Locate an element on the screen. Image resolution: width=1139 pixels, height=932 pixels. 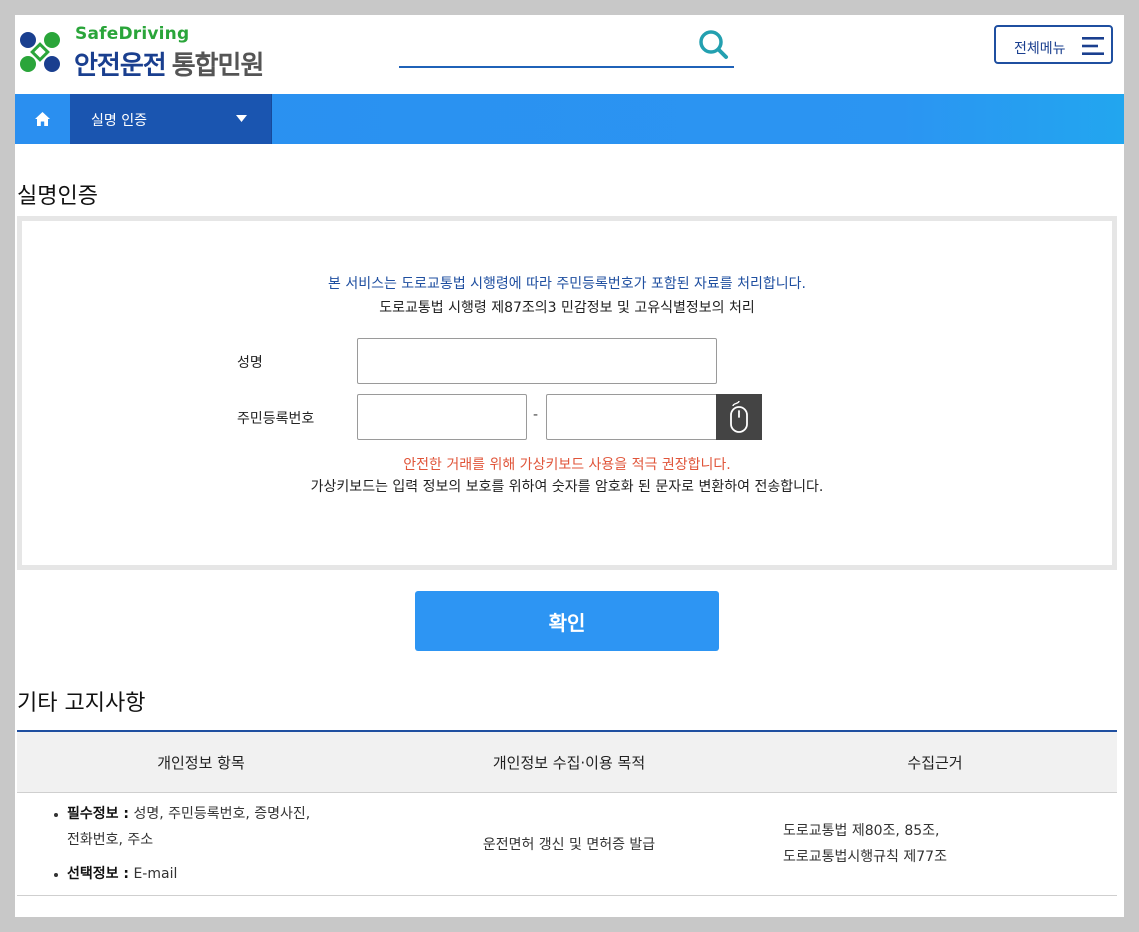
rrn-label: 주민등록번호 is located at coordinates (276, 419).